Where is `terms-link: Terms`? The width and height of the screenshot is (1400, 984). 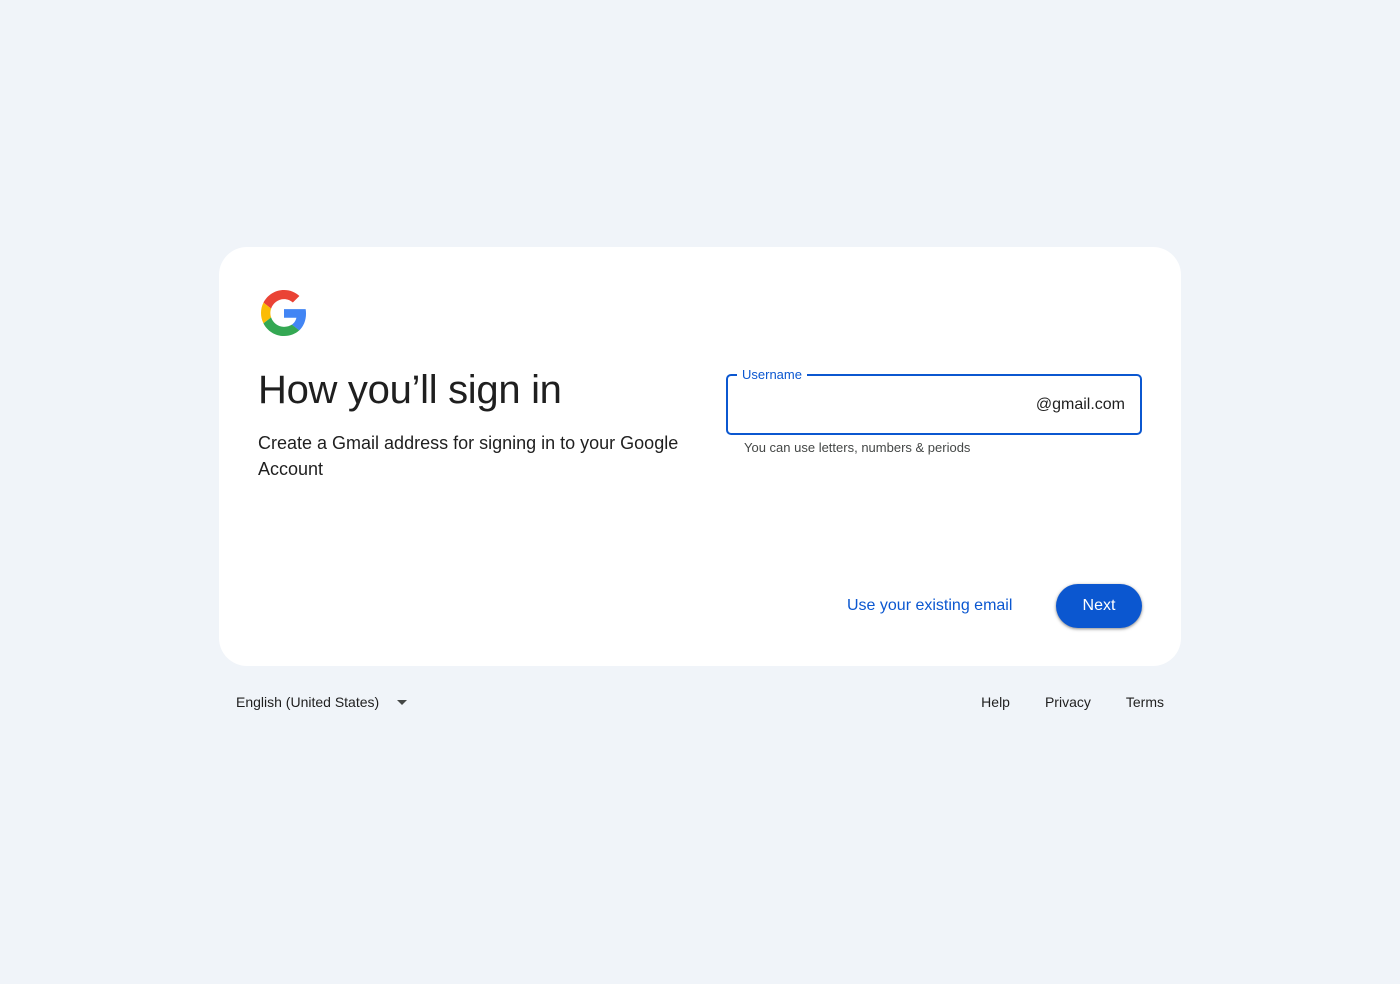 terms-link: Terms is located at coordinates (1145, 702).